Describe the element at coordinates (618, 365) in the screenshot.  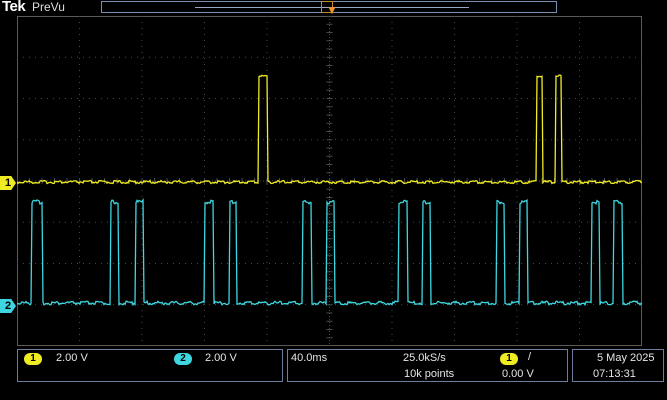
I see `datetime-panel: 5 May 2025 07:13:31` at that location.